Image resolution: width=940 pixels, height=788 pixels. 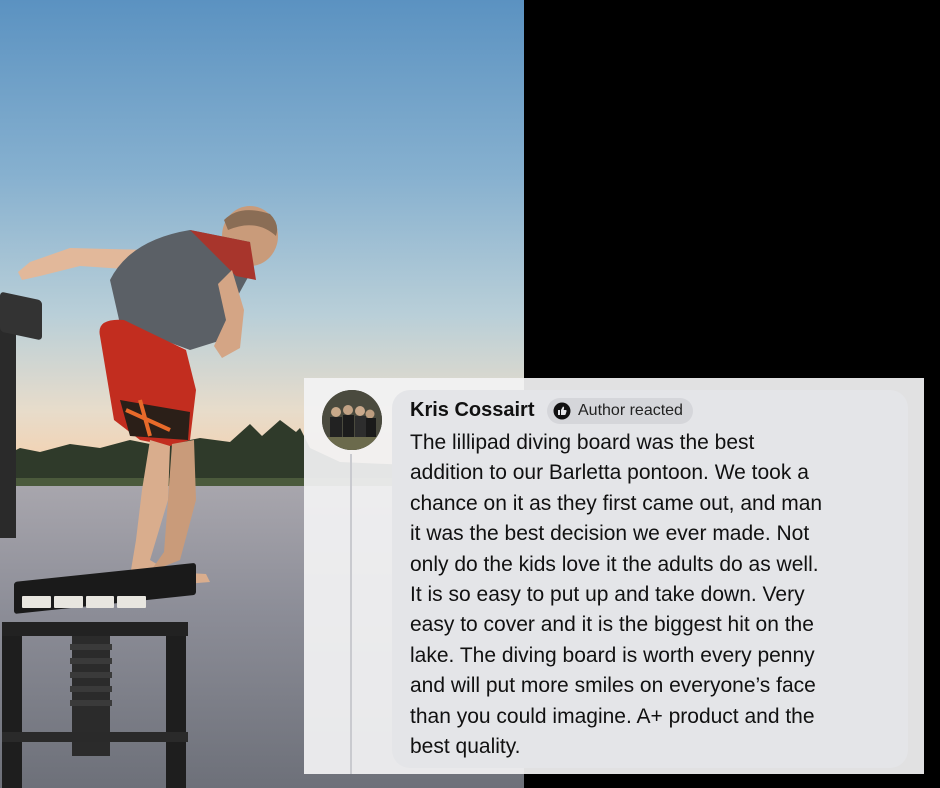 I want to click on comment-author-name: Kris Cossairt, so click(x=472, y=410).